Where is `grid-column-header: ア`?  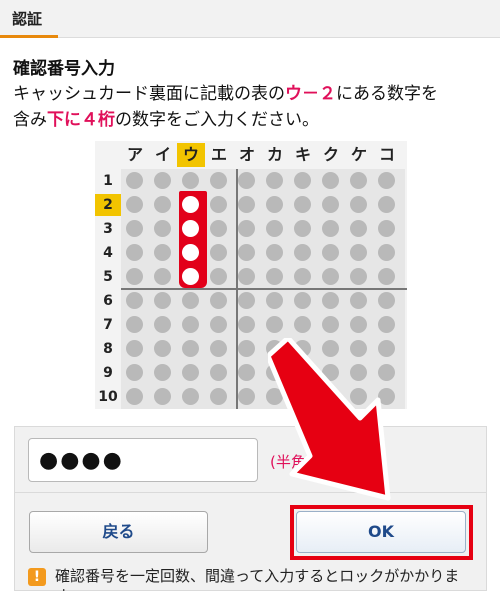
grid-column-header: ア is located at coordinates (134, 154).